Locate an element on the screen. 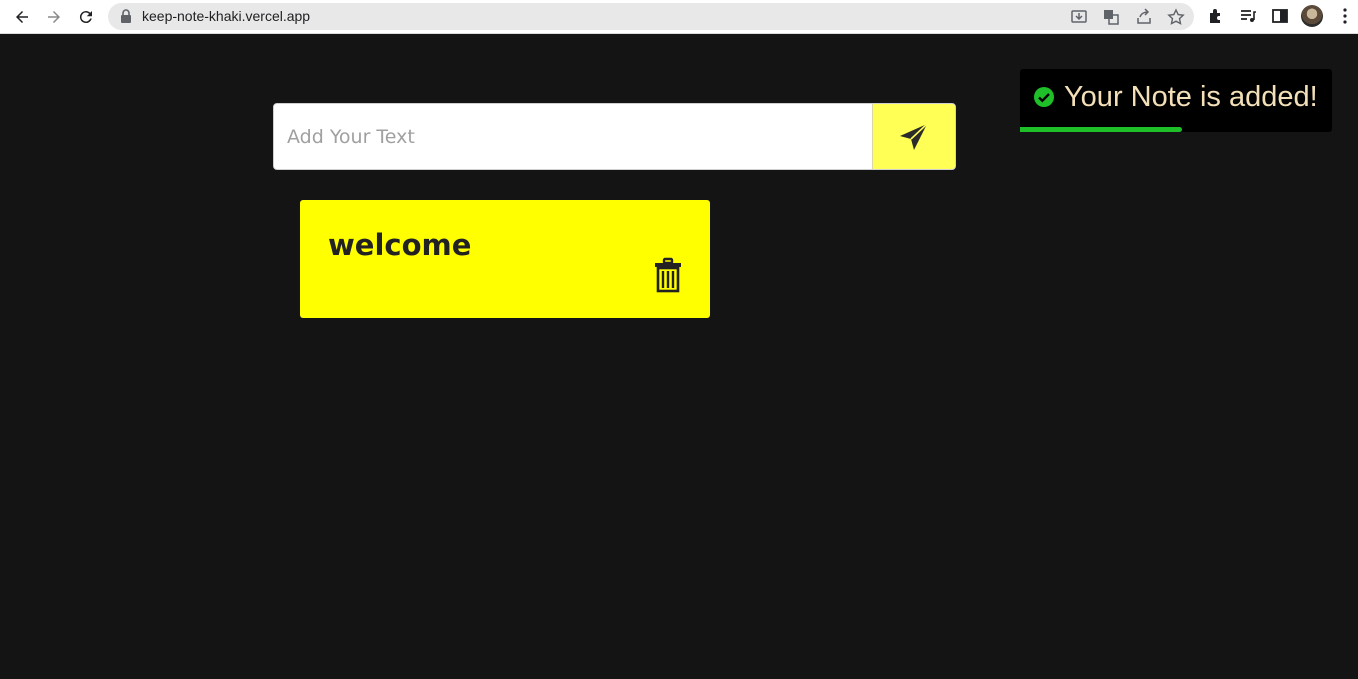 This screenshot has height=679, width=1358. arrow-left-icon is located at coordinates (22, 17).